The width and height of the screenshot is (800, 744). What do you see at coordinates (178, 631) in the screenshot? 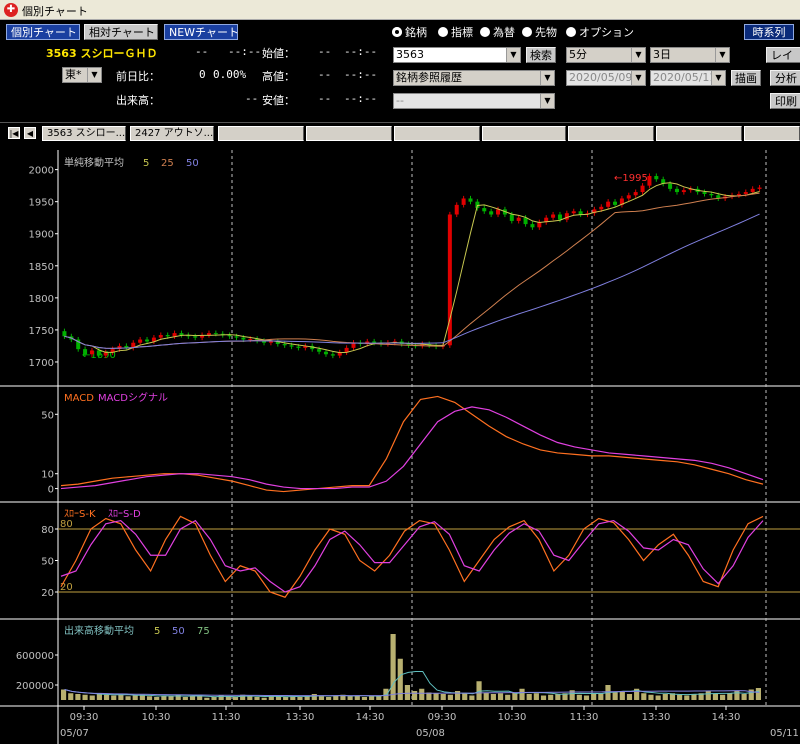
I see `volume-legend-50: 50` at bounding box center [178, 631].